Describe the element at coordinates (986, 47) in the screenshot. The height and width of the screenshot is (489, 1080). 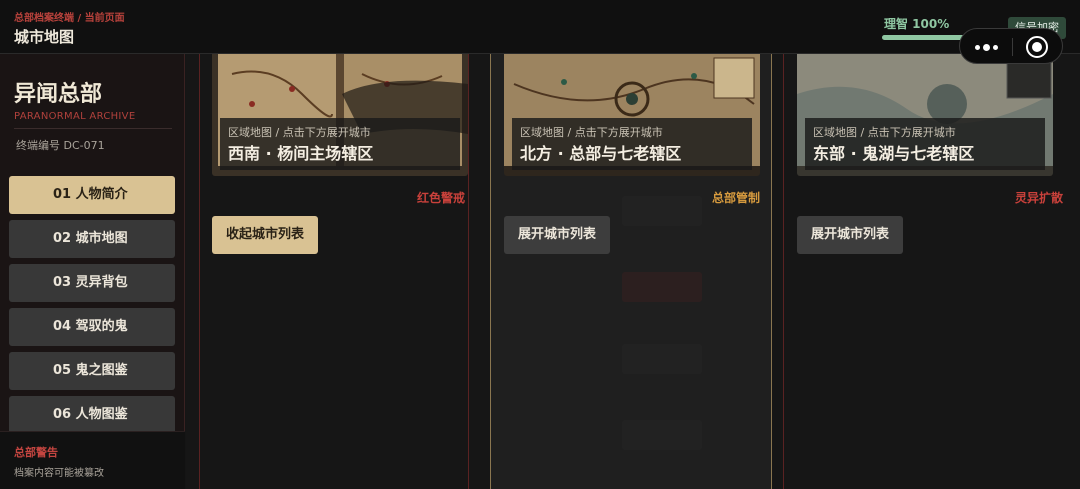
I see `more-icon` at that location.